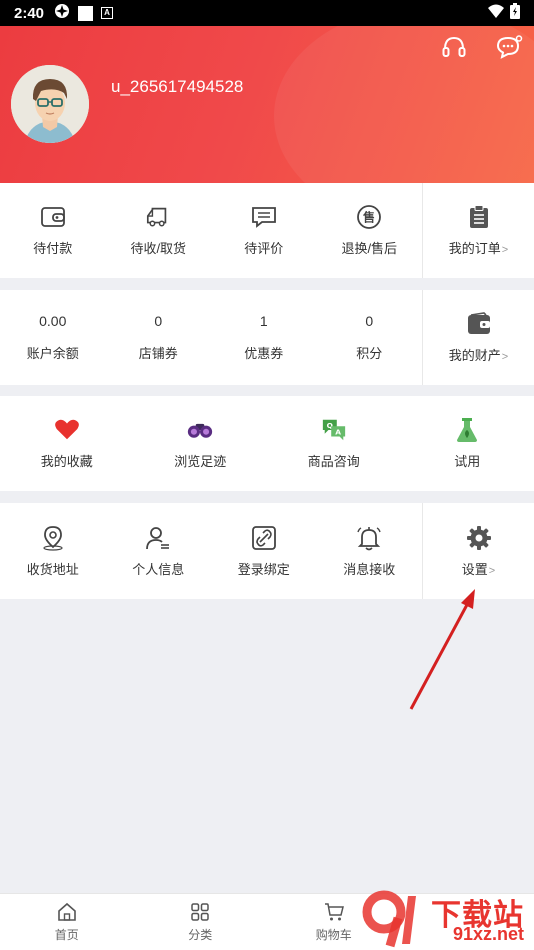  What do you see at coordinates (264, 337) in the screenshot?
I see `asset-coupon: 1 优惠券` at bounding box center [264, 337].